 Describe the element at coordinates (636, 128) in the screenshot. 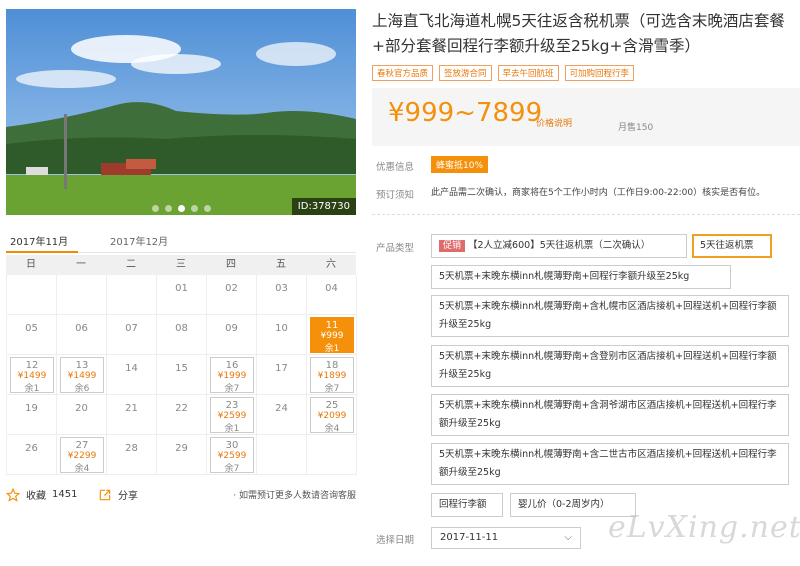

I see `monthly-sales: 月售150` at that location.